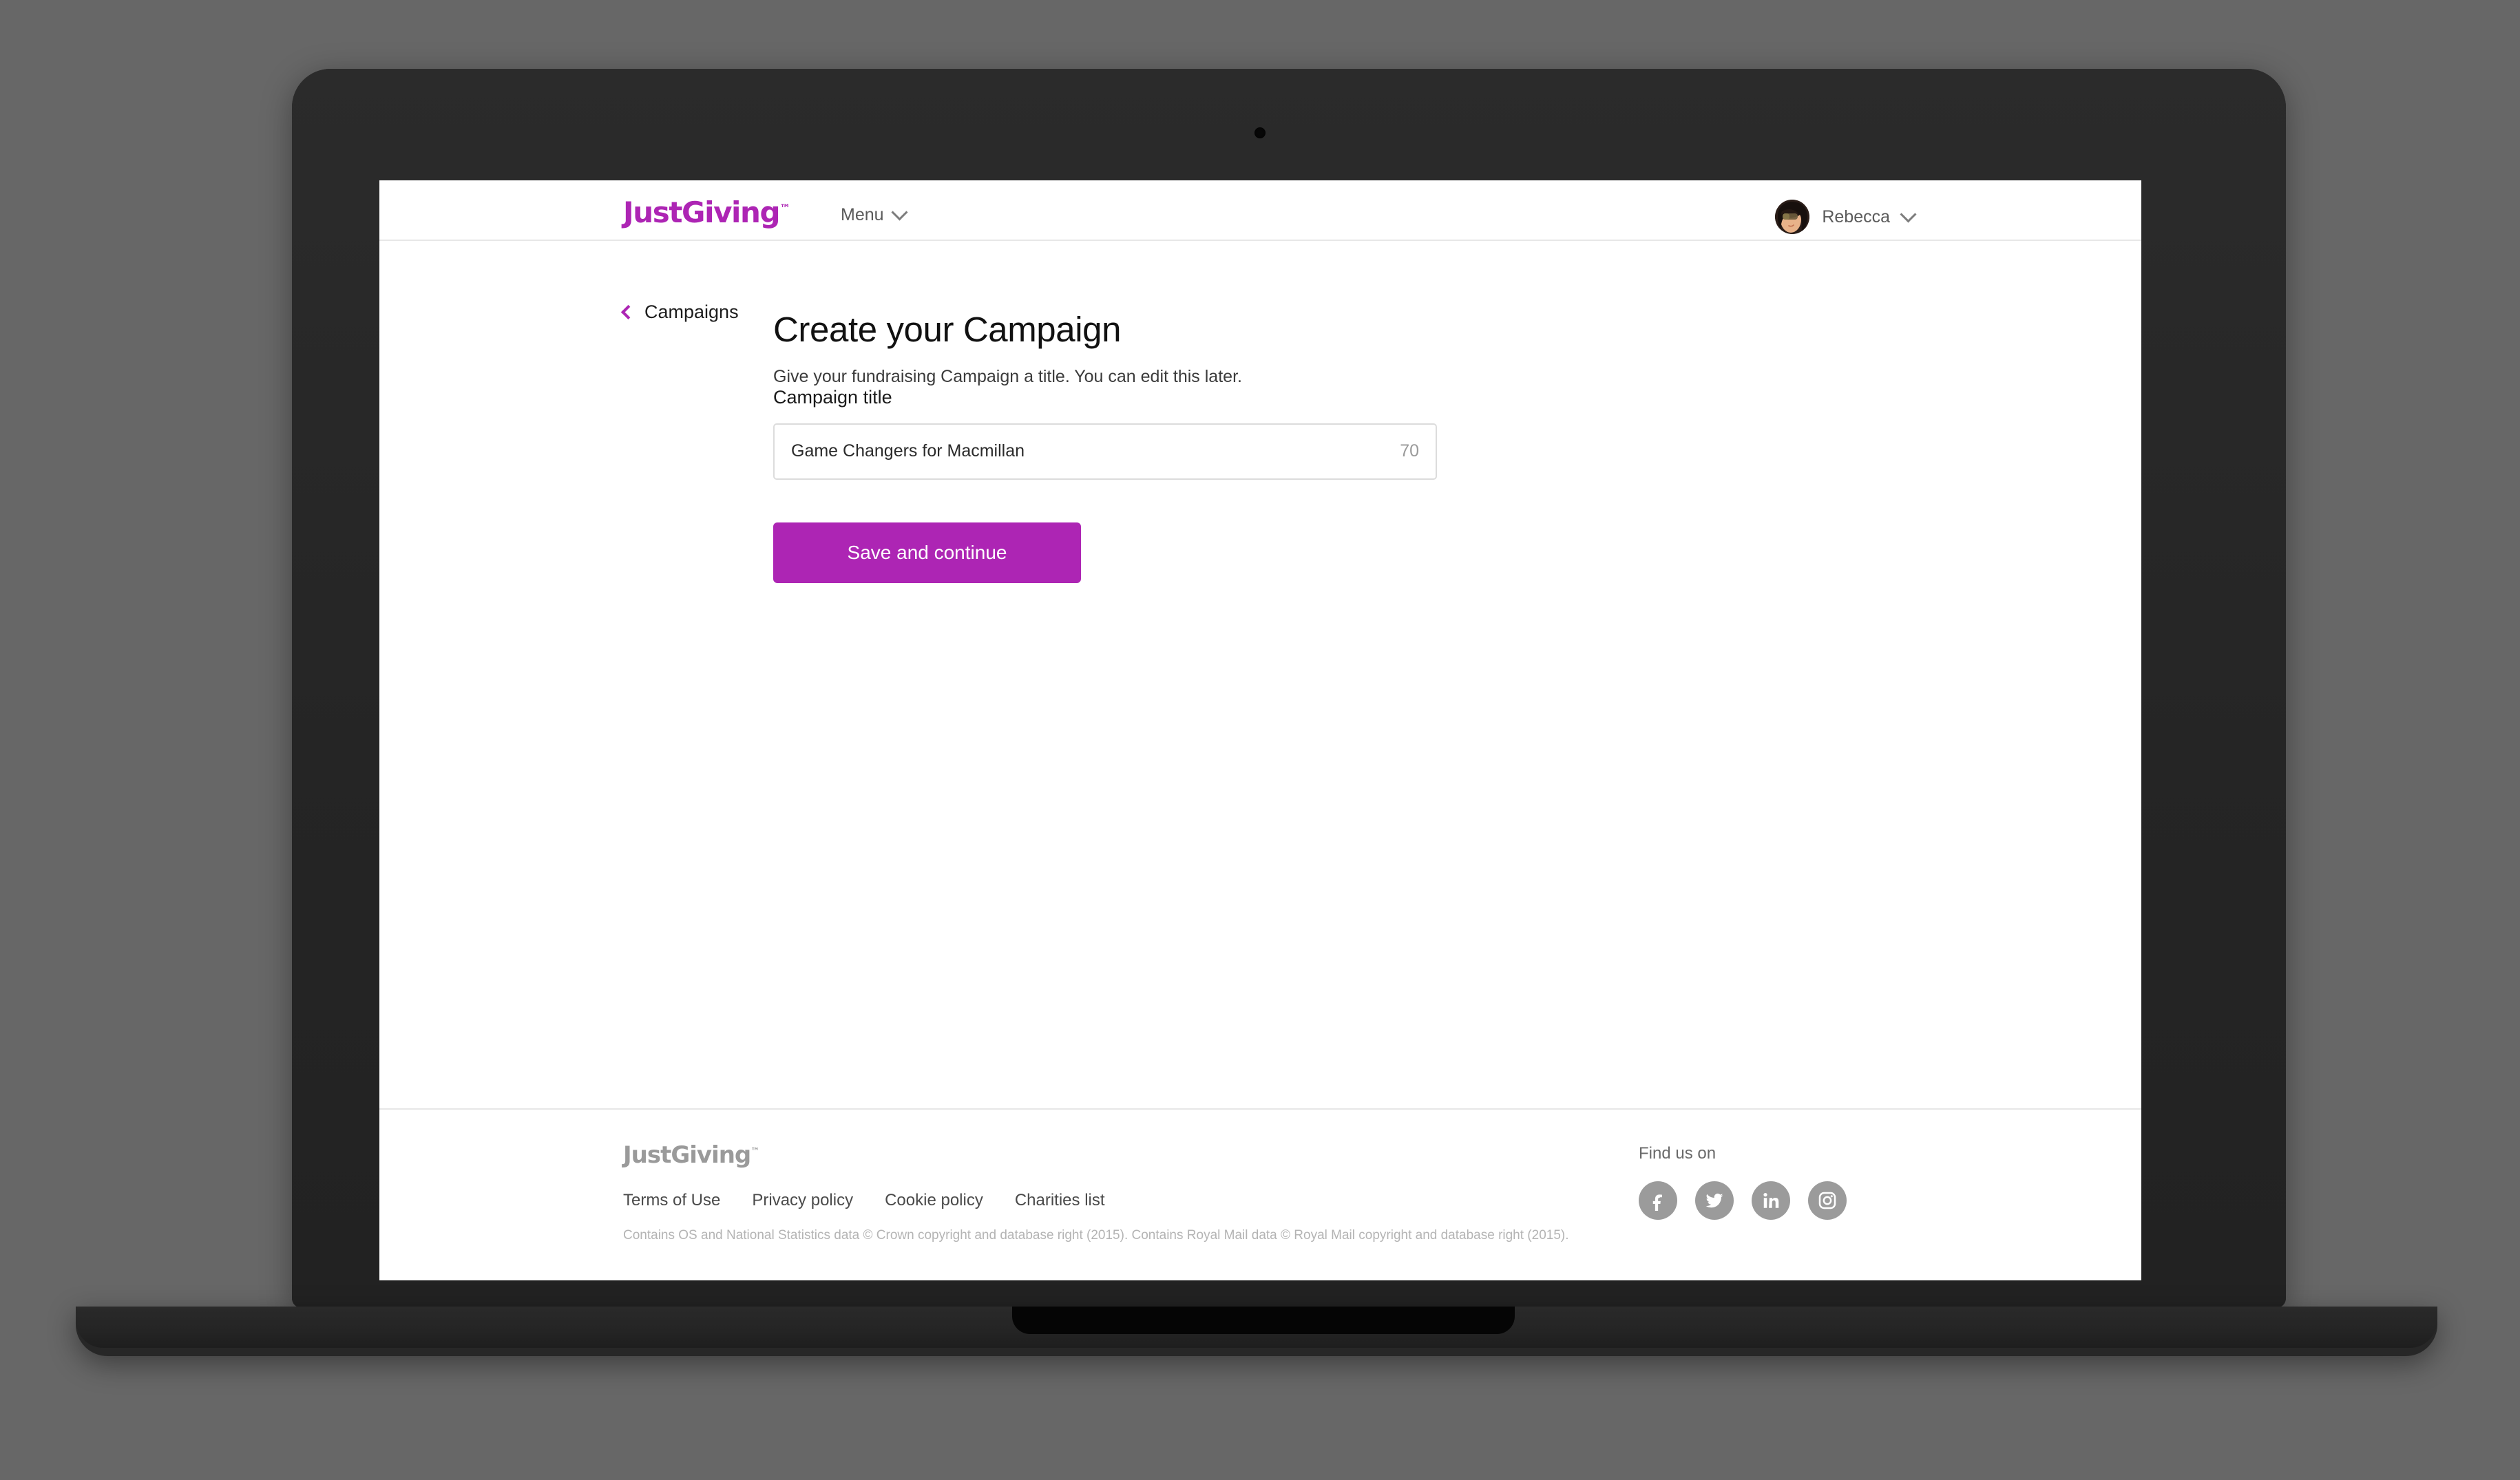 This screenshot has height=1480, width=2520. Describe the element at coordinates (947, 329) in the screenshot. I see `page-title: Create your Campaign` at that location.